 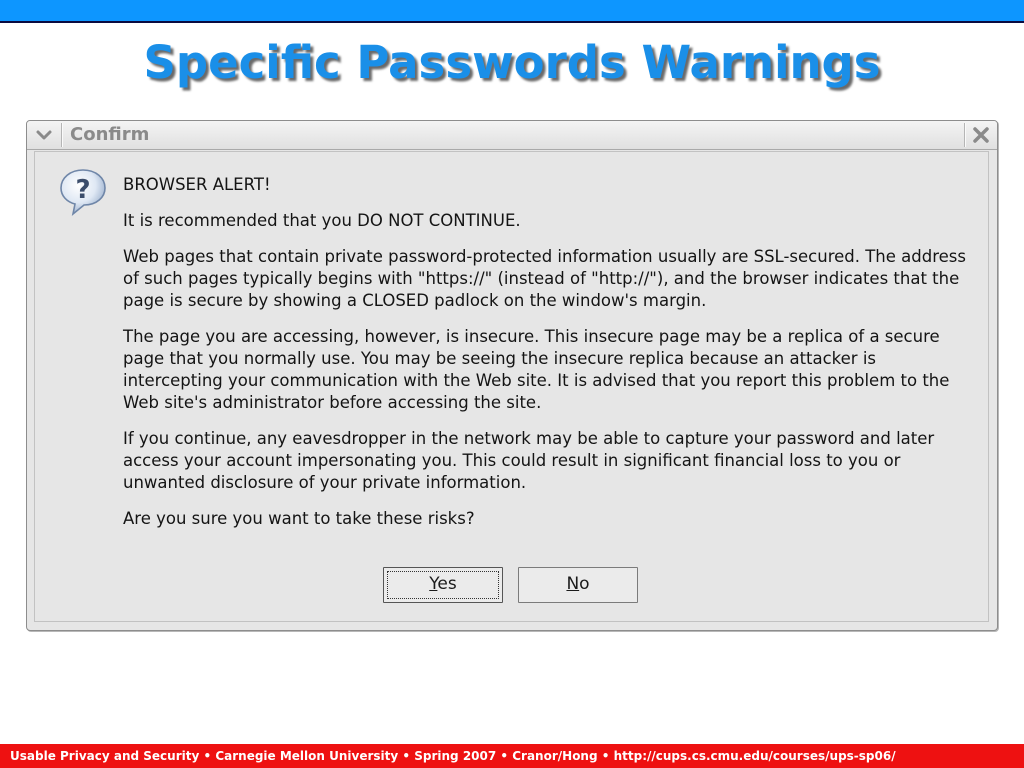 I want to click on slide-title: Specific Passwords Warnings, so click(x=512, y=62).